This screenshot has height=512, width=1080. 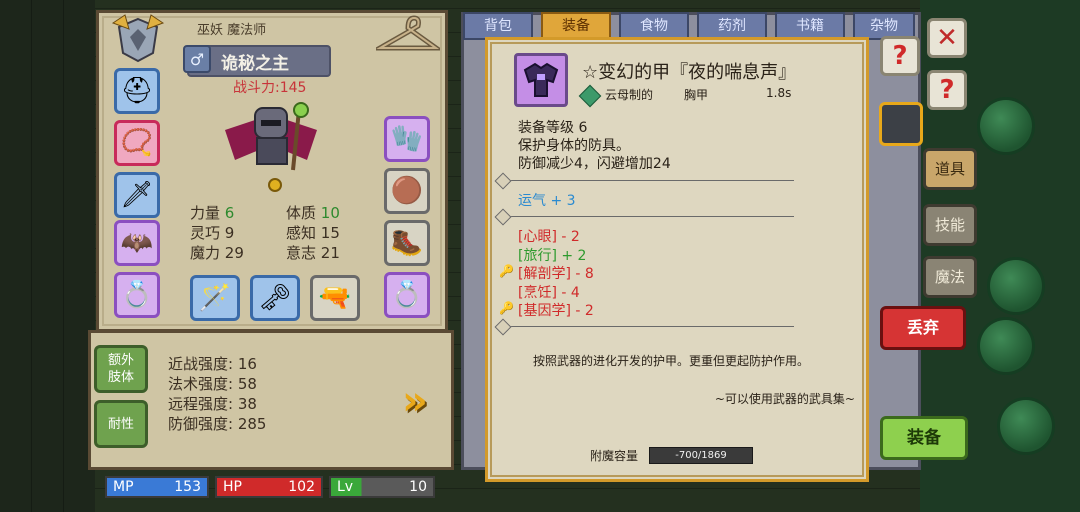 I want to click on stat-constitution: 体质 10, so click(x=313, y=213).